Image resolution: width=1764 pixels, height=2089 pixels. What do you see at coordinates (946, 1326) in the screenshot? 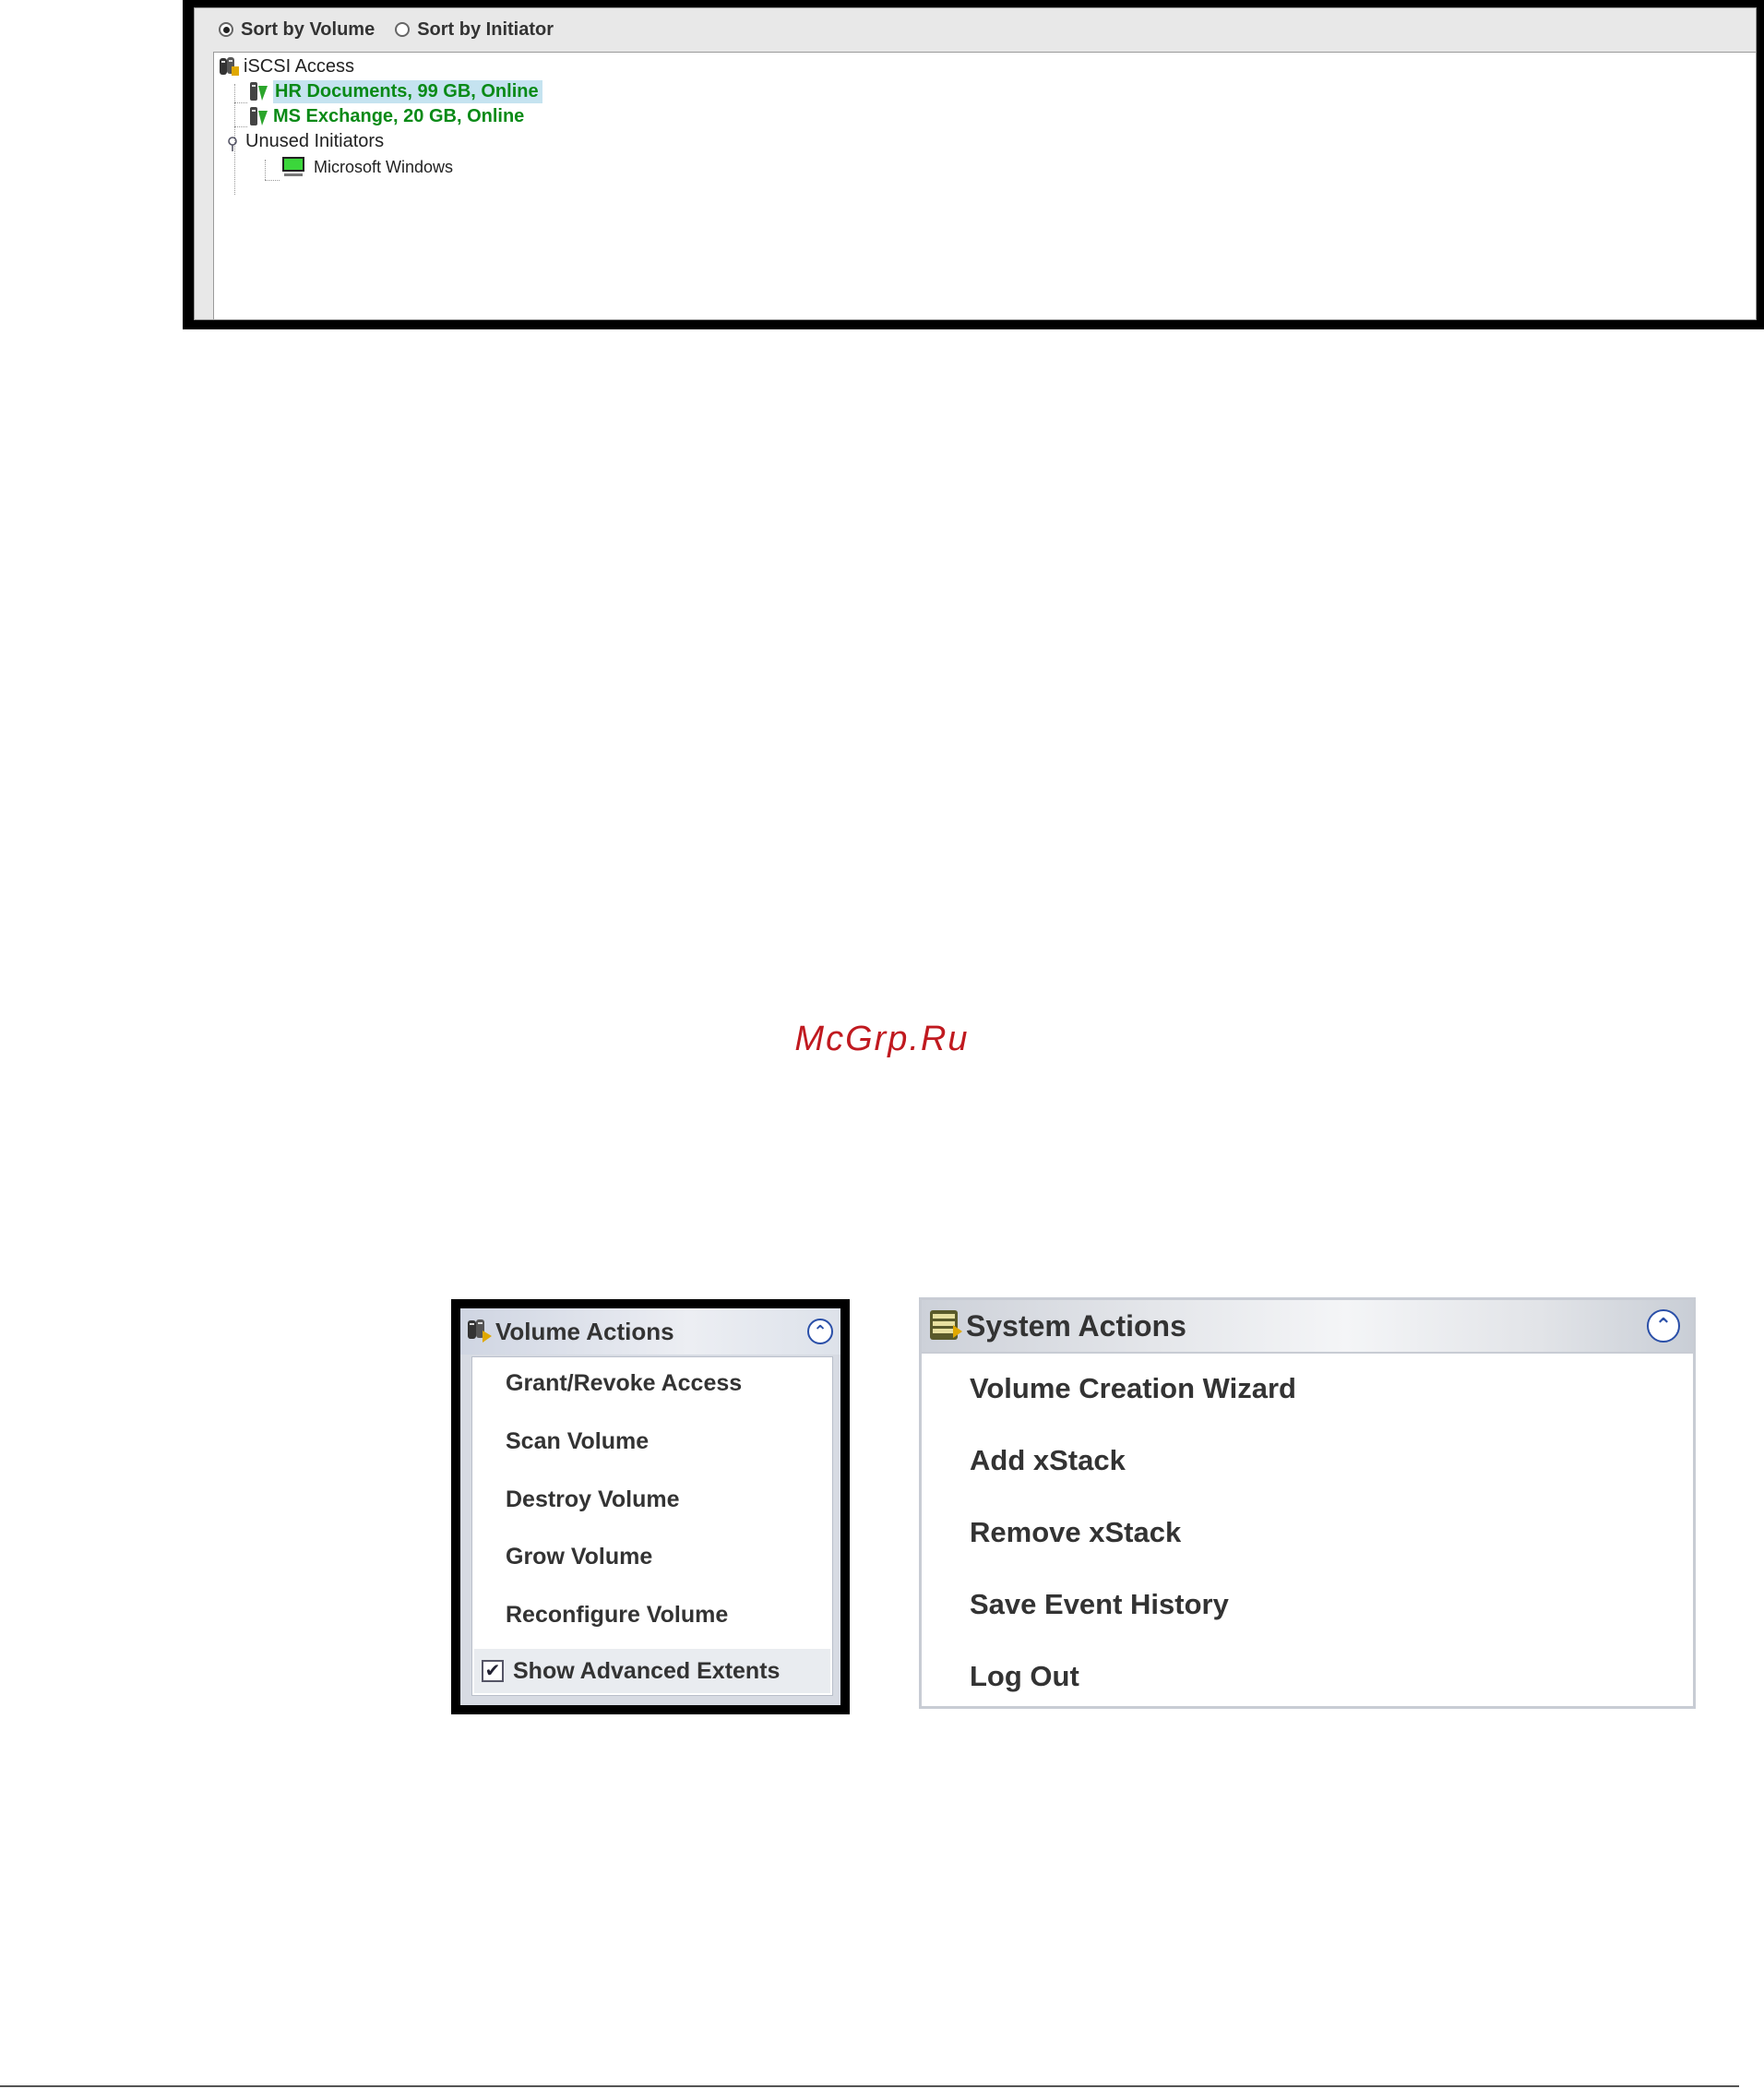
I see `server-icon` at bounding box center [946, 1326].